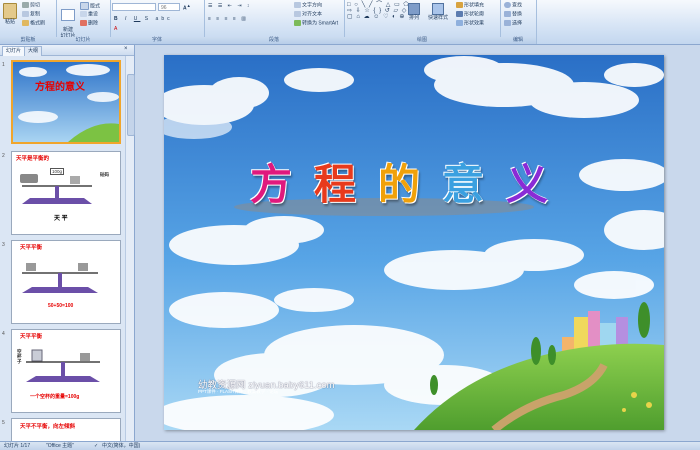 Image resolution: width=700 pixels, height=450 pixels. I want to click on new-slide-button: 新建 幻灯片, so click(68, 21).